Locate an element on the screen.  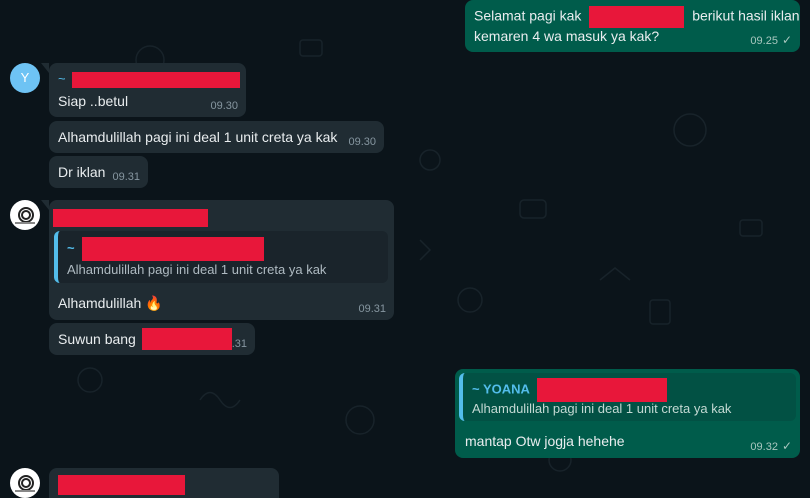
avatar-letter: Y is located at coordinates (25, 77).